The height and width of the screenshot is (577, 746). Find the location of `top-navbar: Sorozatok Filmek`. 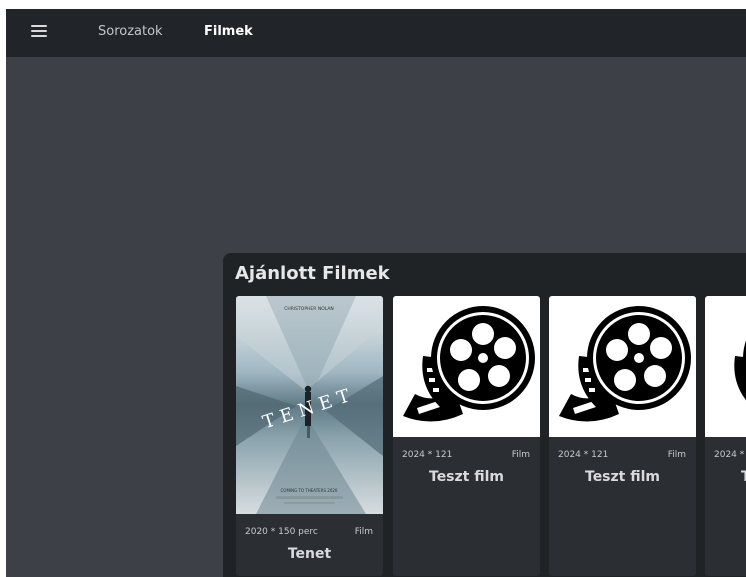

top-navbar: Sorozatok Filmek is located at coordinates (376, 33).